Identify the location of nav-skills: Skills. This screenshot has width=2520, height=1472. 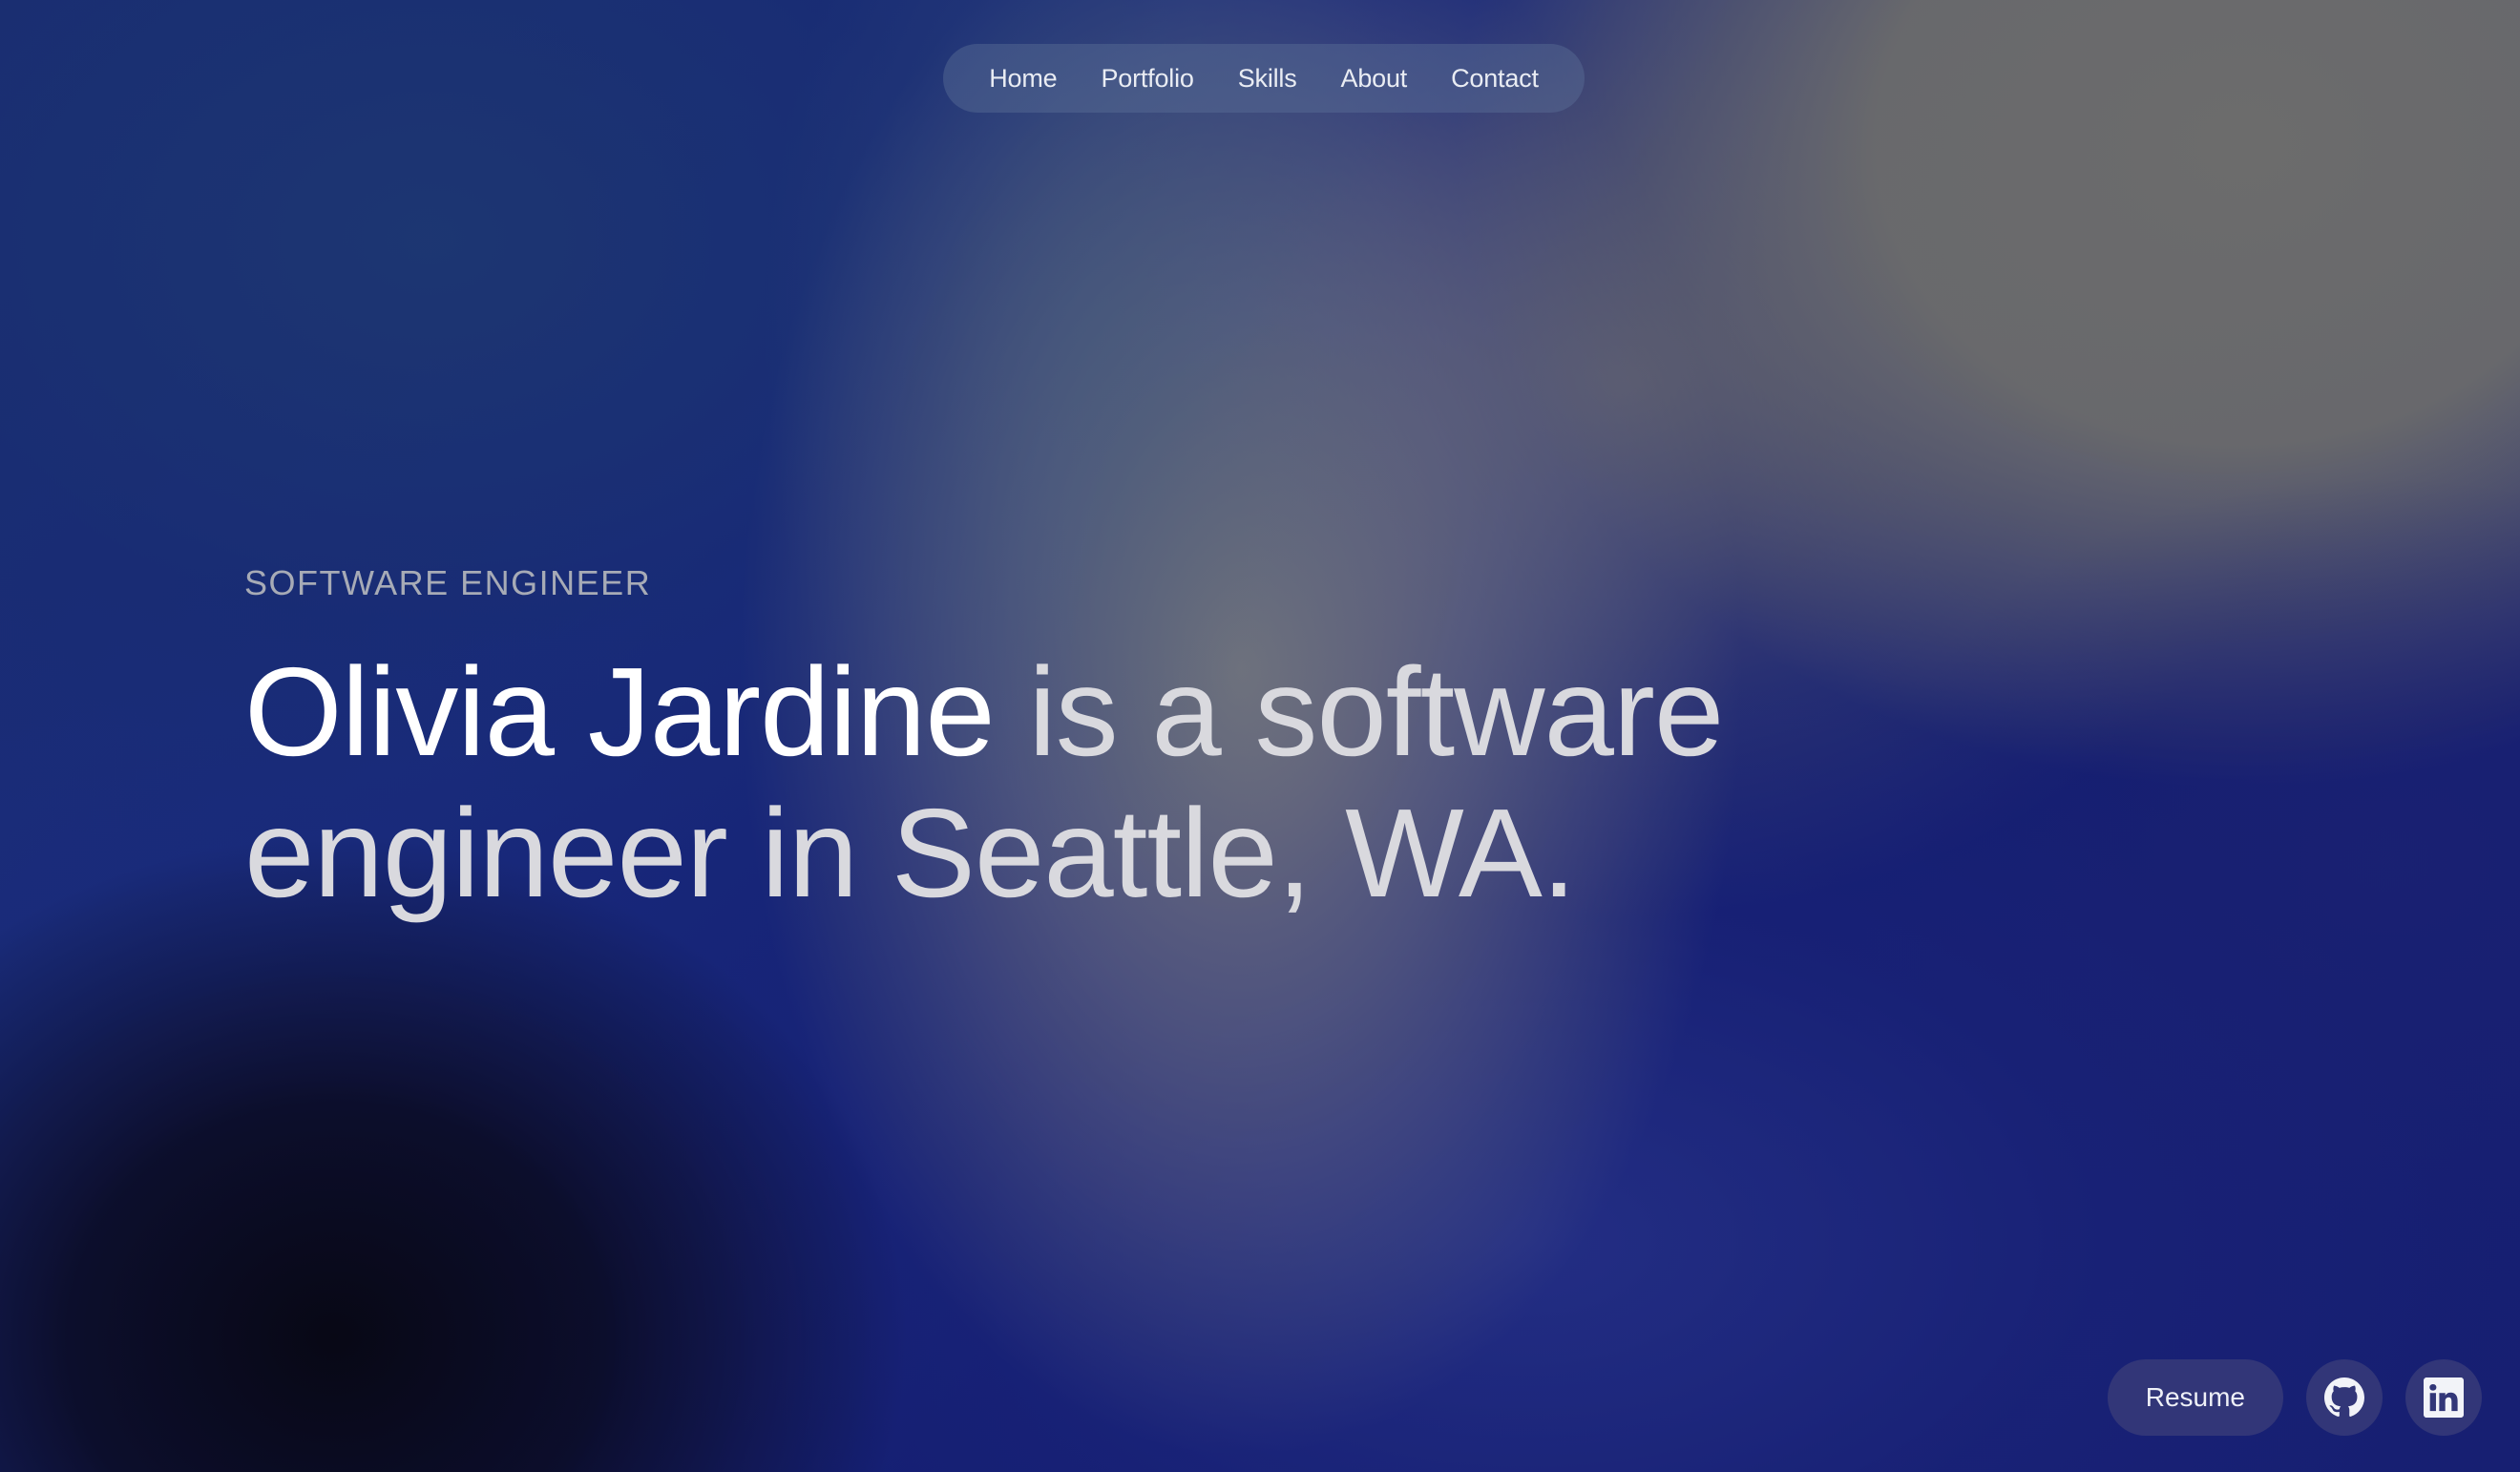
(1267, 78).